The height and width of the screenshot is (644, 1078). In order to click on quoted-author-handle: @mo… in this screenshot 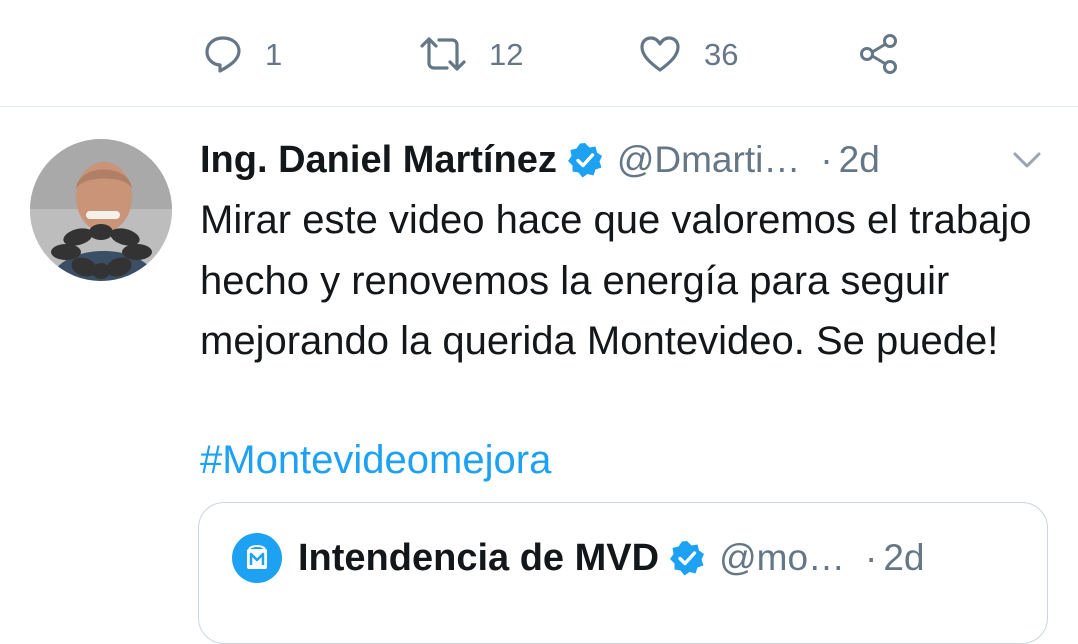, I will do `click(782, 558)`.